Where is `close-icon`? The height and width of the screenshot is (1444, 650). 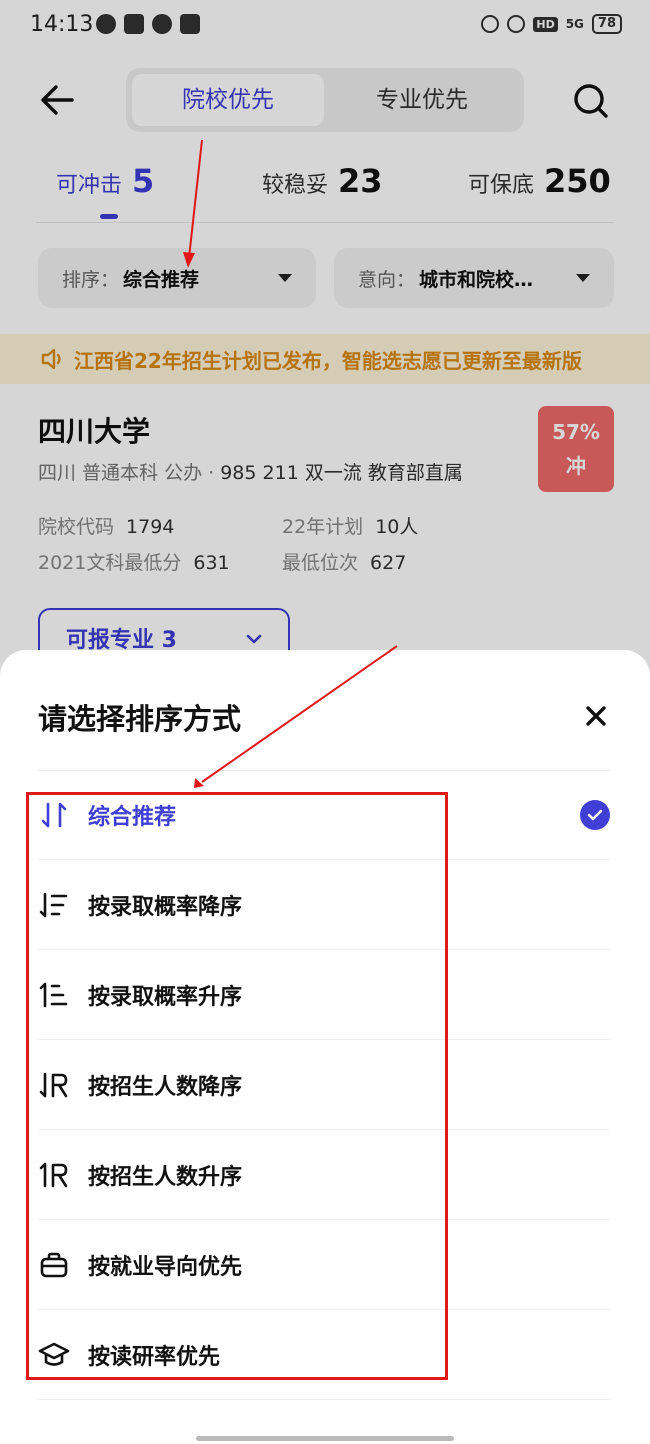 close-icon is located at coordinates (596, 718).